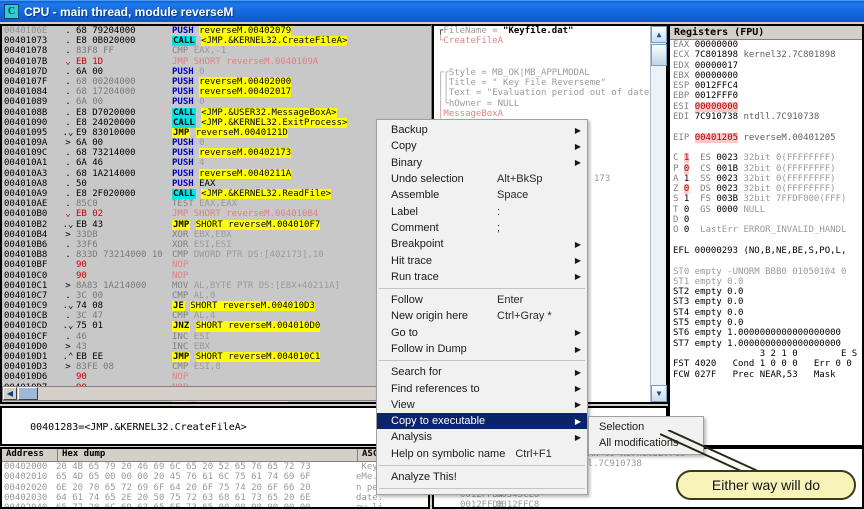 The height and width of the screenshot is (509, 864). What do you see at coordinates (216, 275) in the screenshot?
I see `disassembly-row: 004010C0 90 NOP` at bounding box center [216, 275].